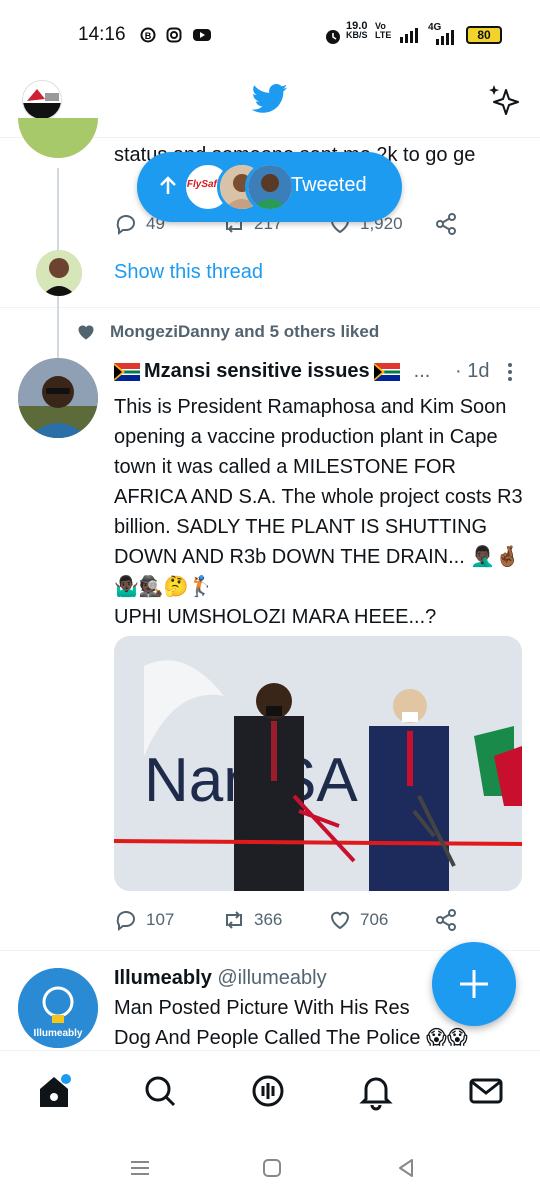  Describe the element at coordinates (102, 34) in the screenshot. I see `status-time: 14:16` at that location.